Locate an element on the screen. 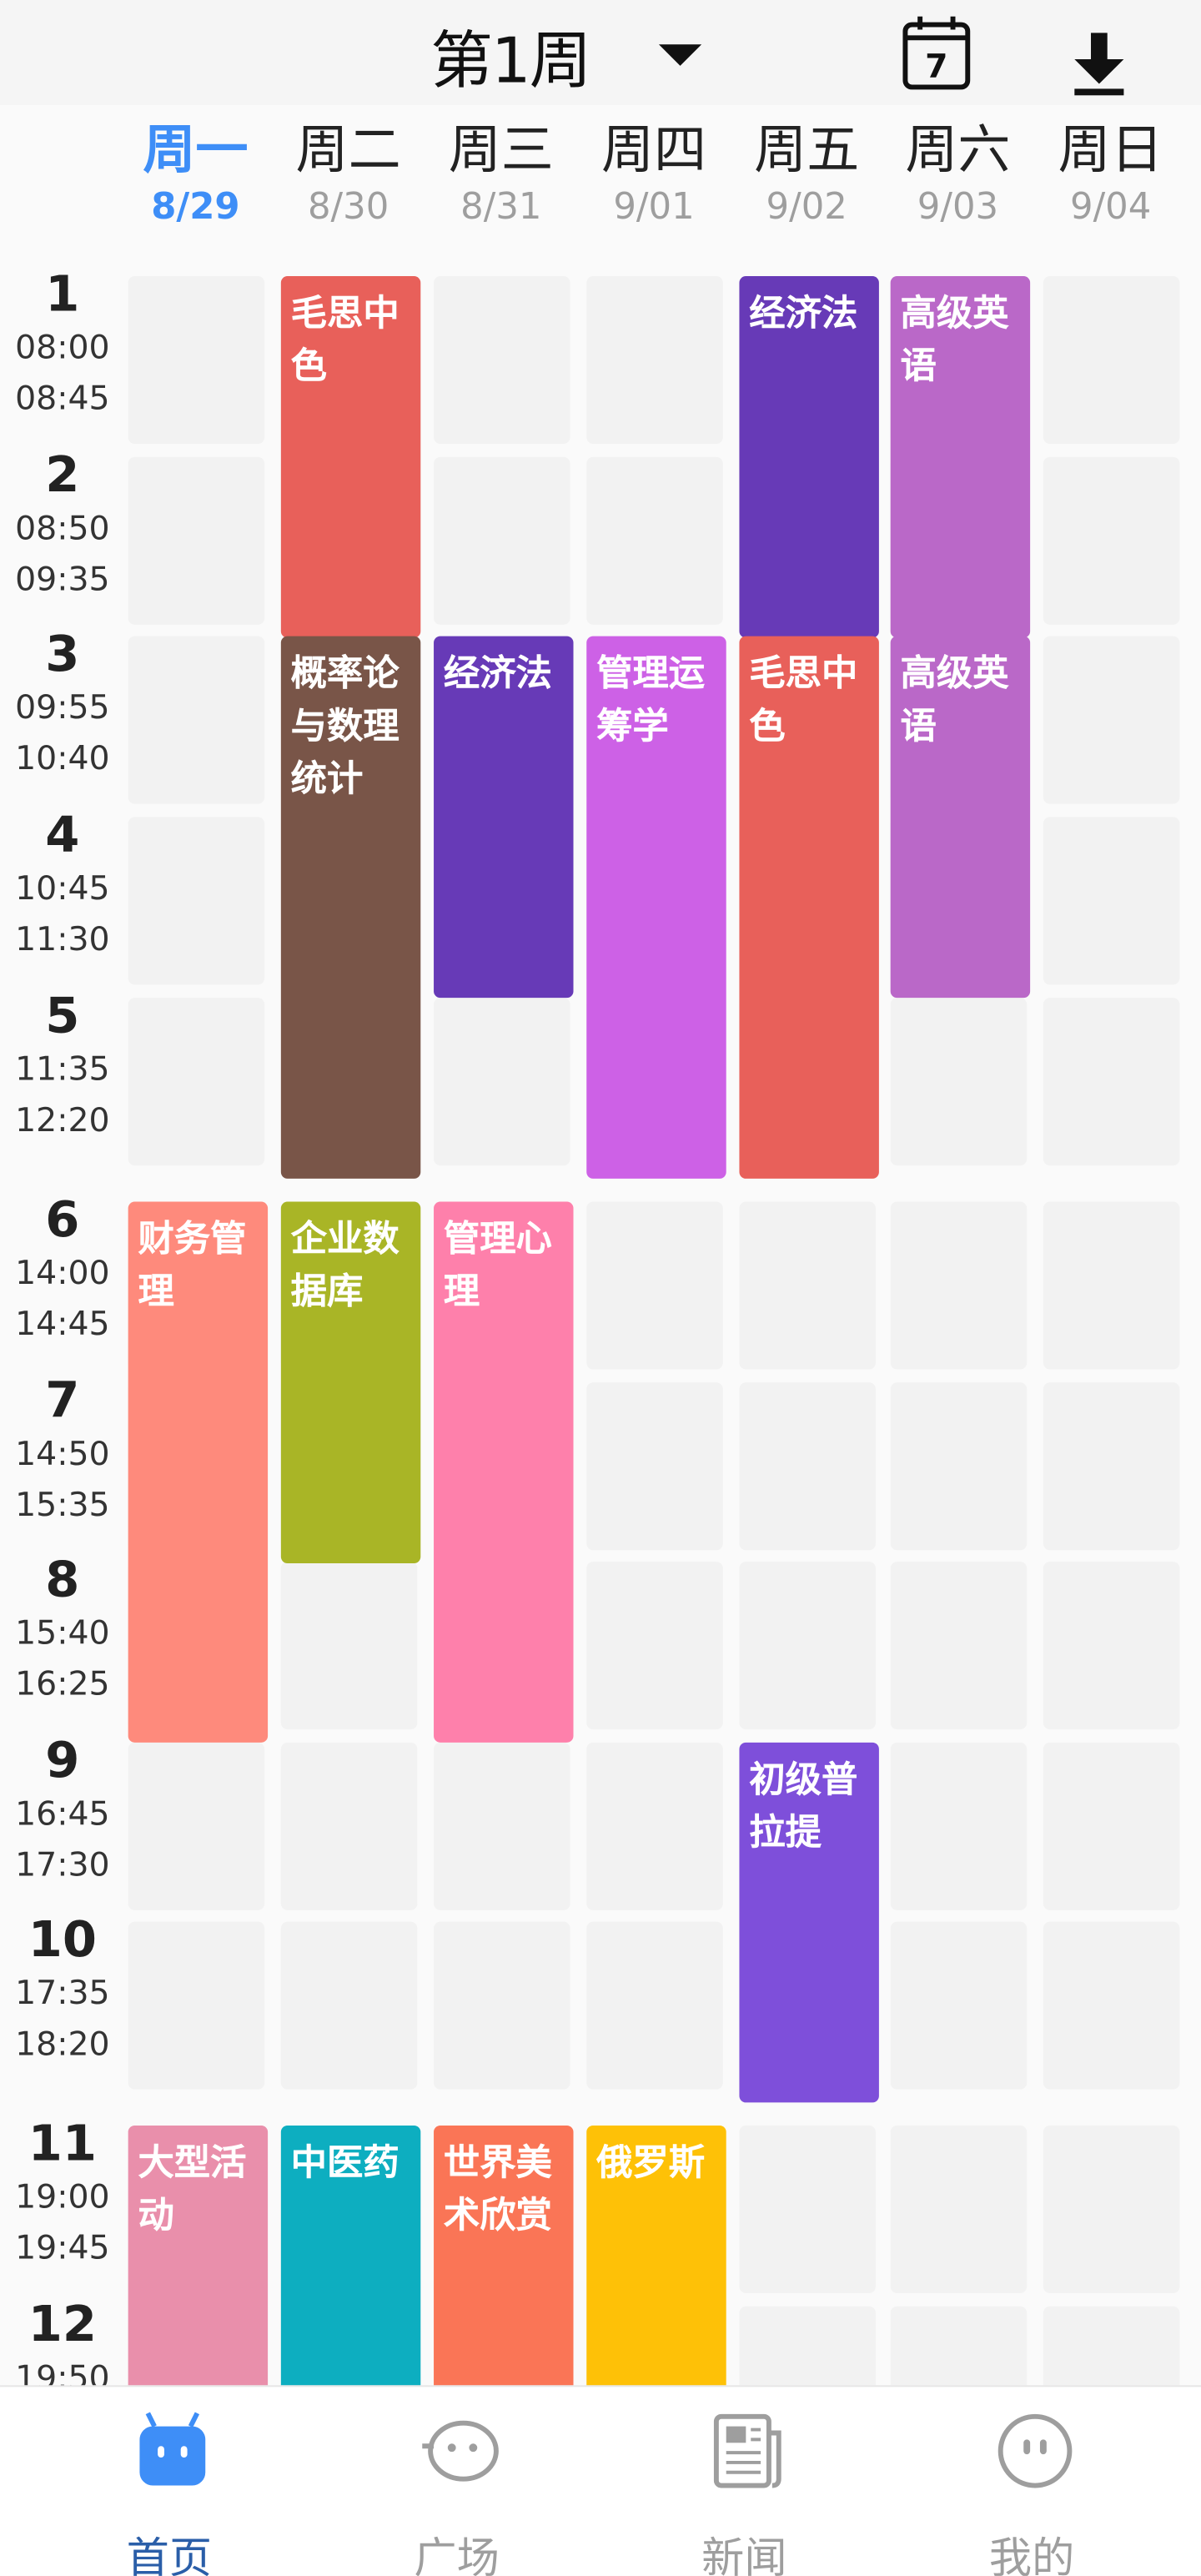 This screenshot has height=2576, width=1201. course-name: 财务管理 is located at coordinates (193, 1267).